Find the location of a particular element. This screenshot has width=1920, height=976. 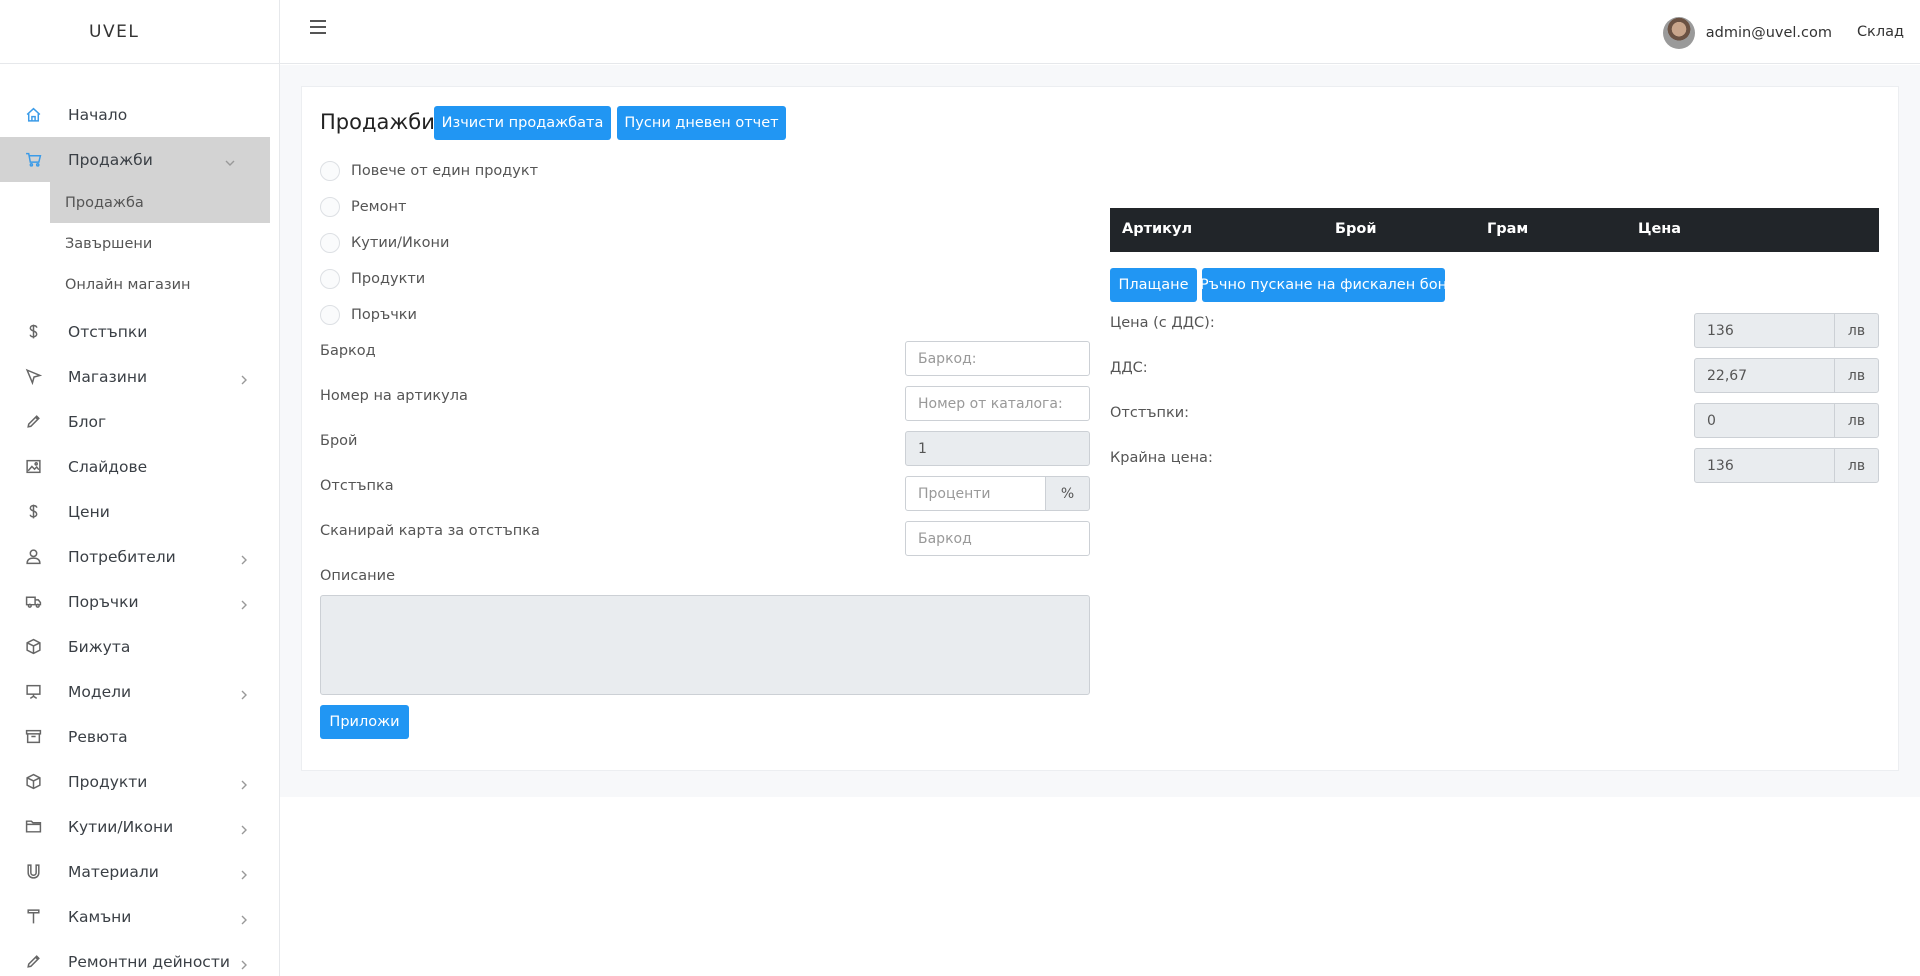

quantity-input is located at coordinates (997, 448).